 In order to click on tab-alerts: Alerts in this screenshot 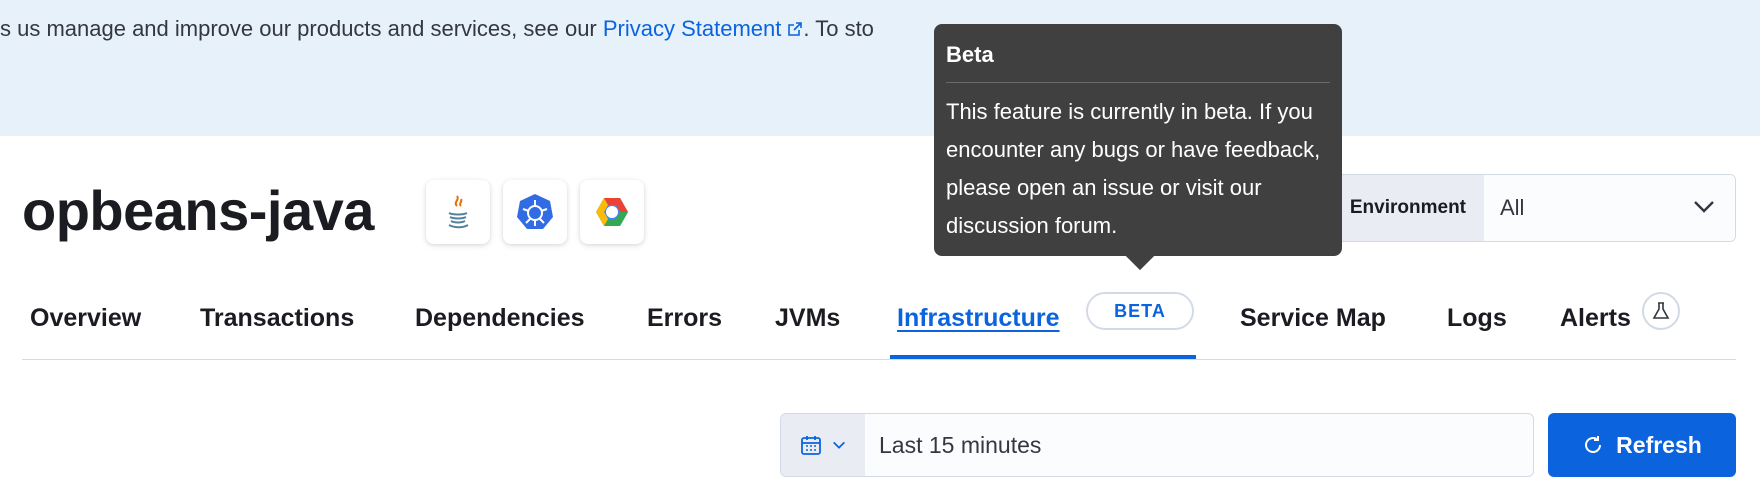, I will do `click(1595, 318)`.